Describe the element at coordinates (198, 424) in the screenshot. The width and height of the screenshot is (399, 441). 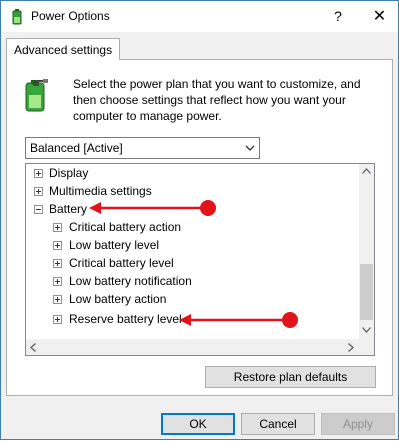
I see `ok-button: OK` at that location.